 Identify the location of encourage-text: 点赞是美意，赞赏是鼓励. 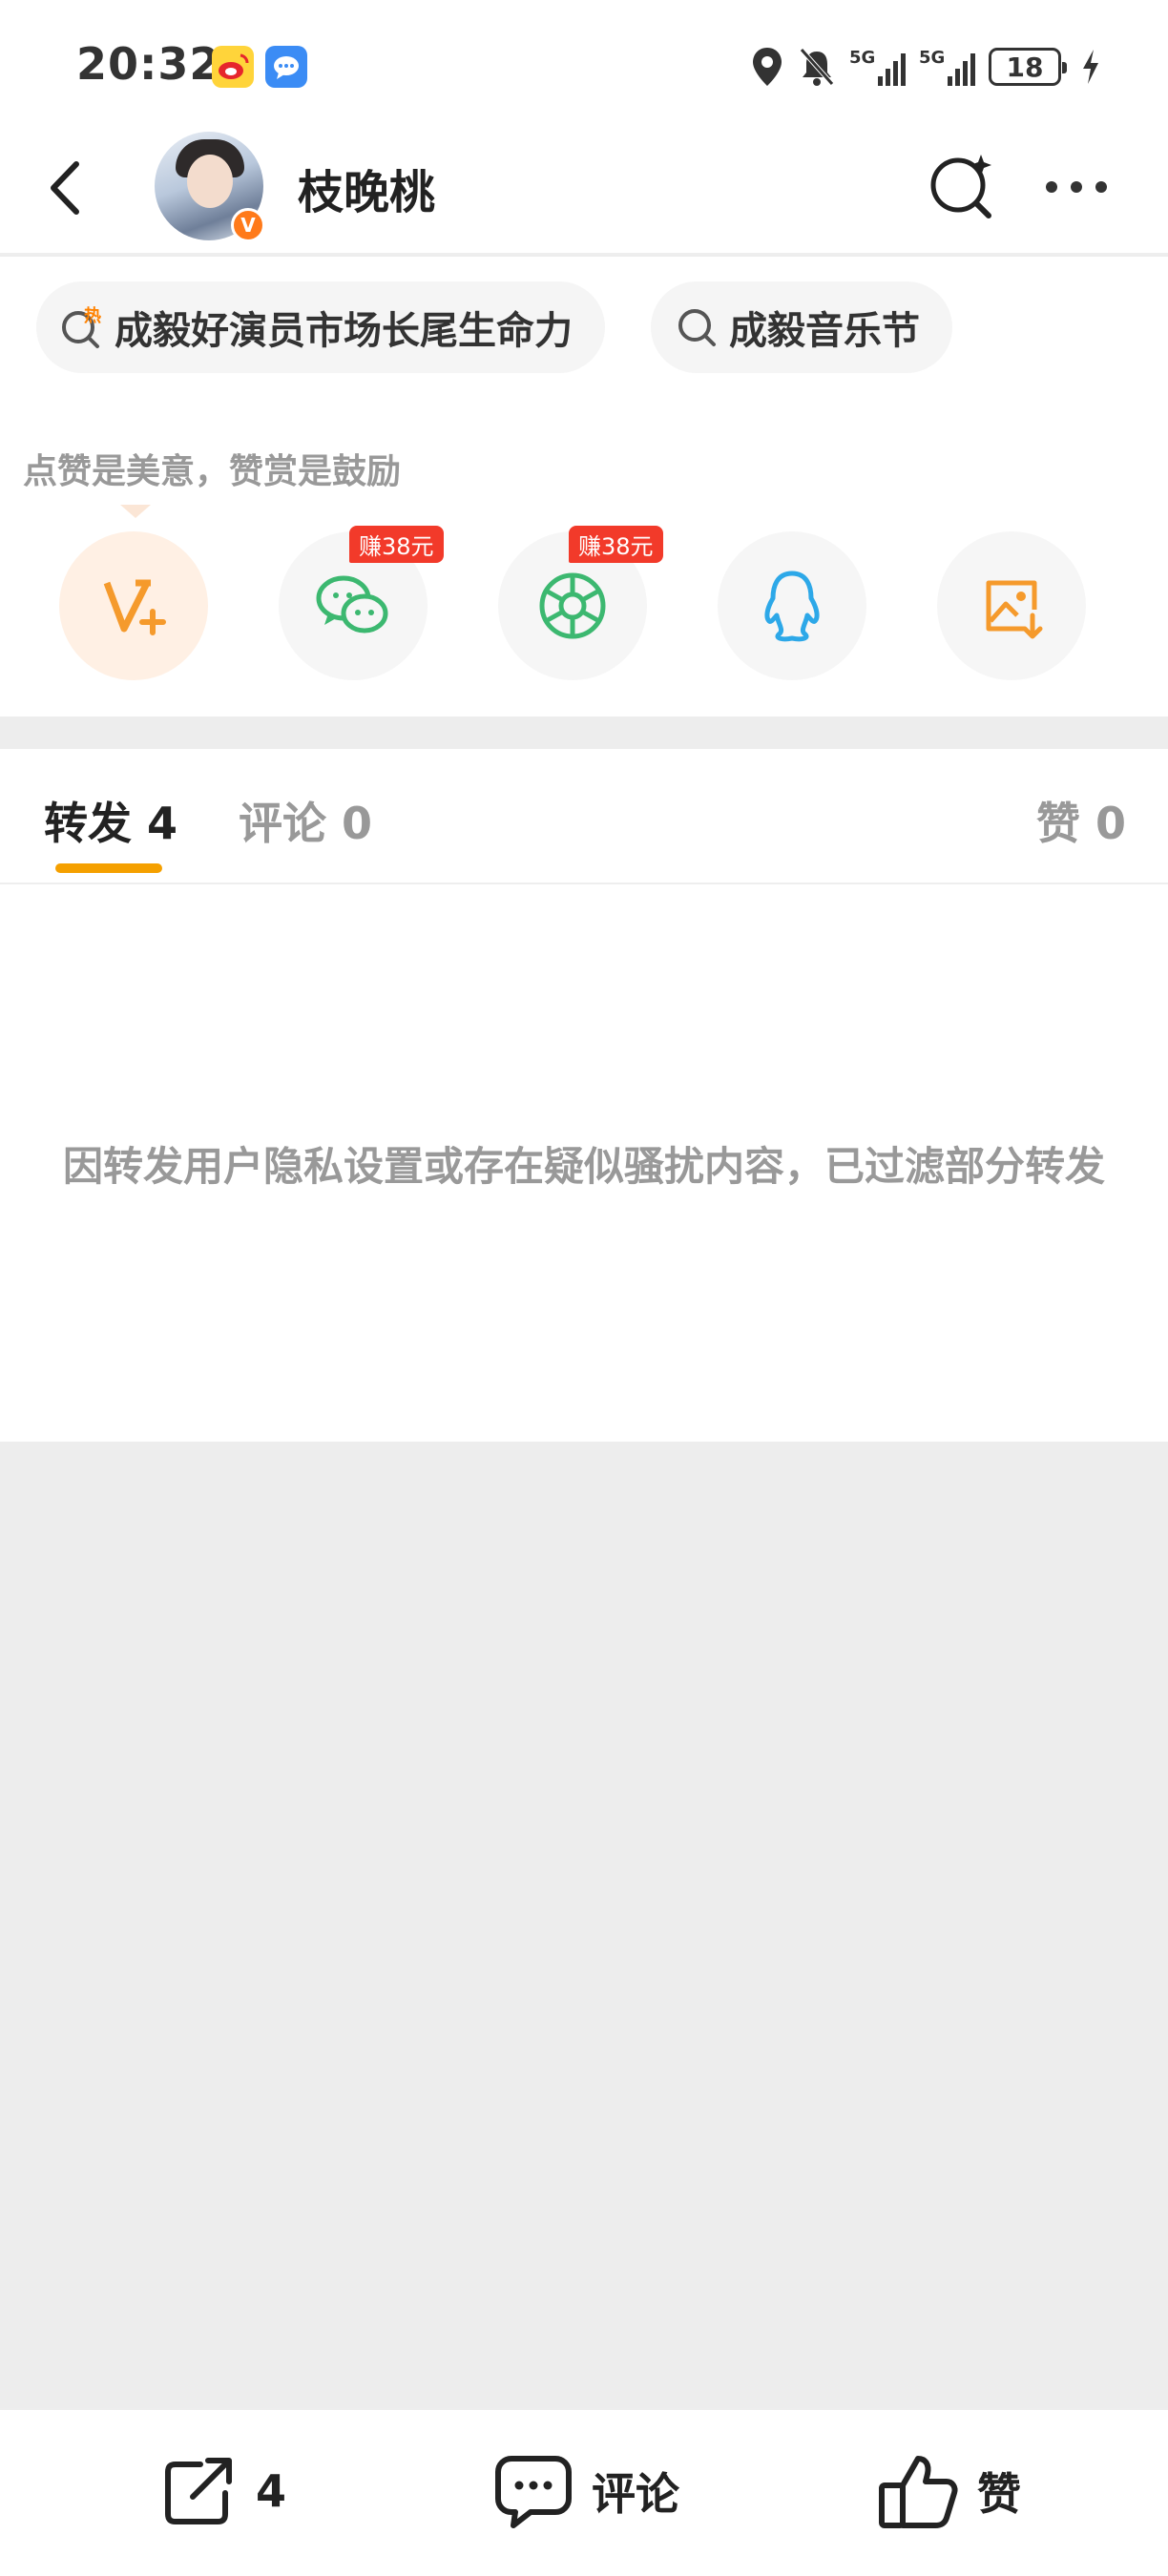
(212, 471).